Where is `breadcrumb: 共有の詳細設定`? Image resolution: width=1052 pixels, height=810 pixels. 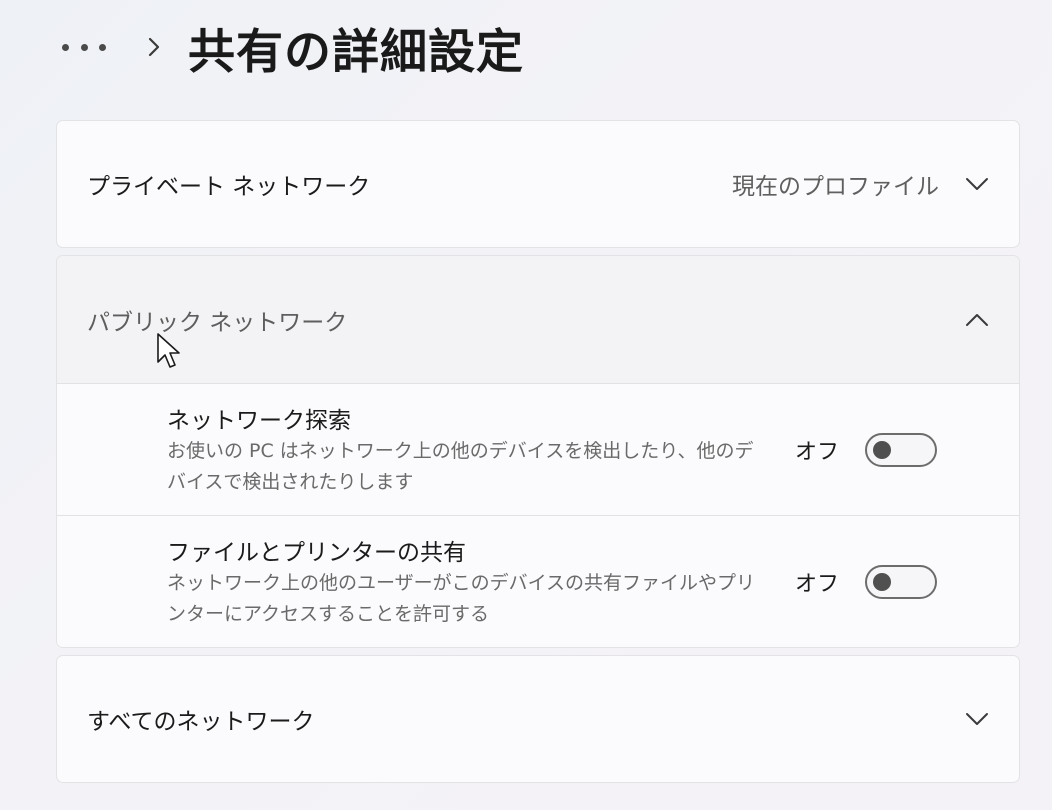
breadcrumb: 共有の詳細設定 is located at coordinates (293, 48).